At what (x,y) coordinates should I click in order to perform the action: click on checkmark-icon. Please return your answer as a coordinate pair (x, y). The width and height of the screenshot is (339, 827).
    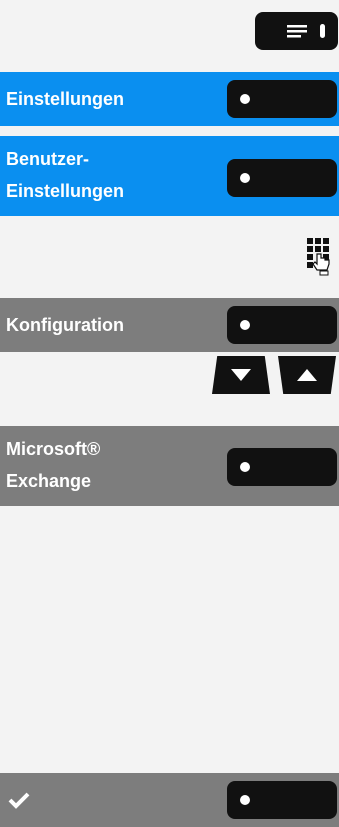
    Looking at the image, I should click on (19, 800).